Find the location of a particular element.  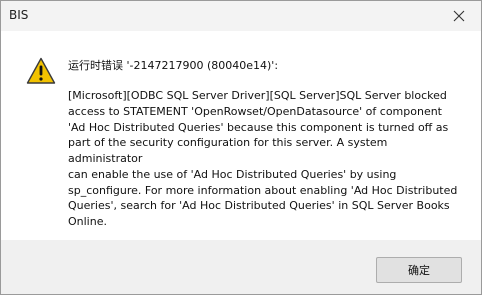

close-icon is located at coordinates (459, 16).